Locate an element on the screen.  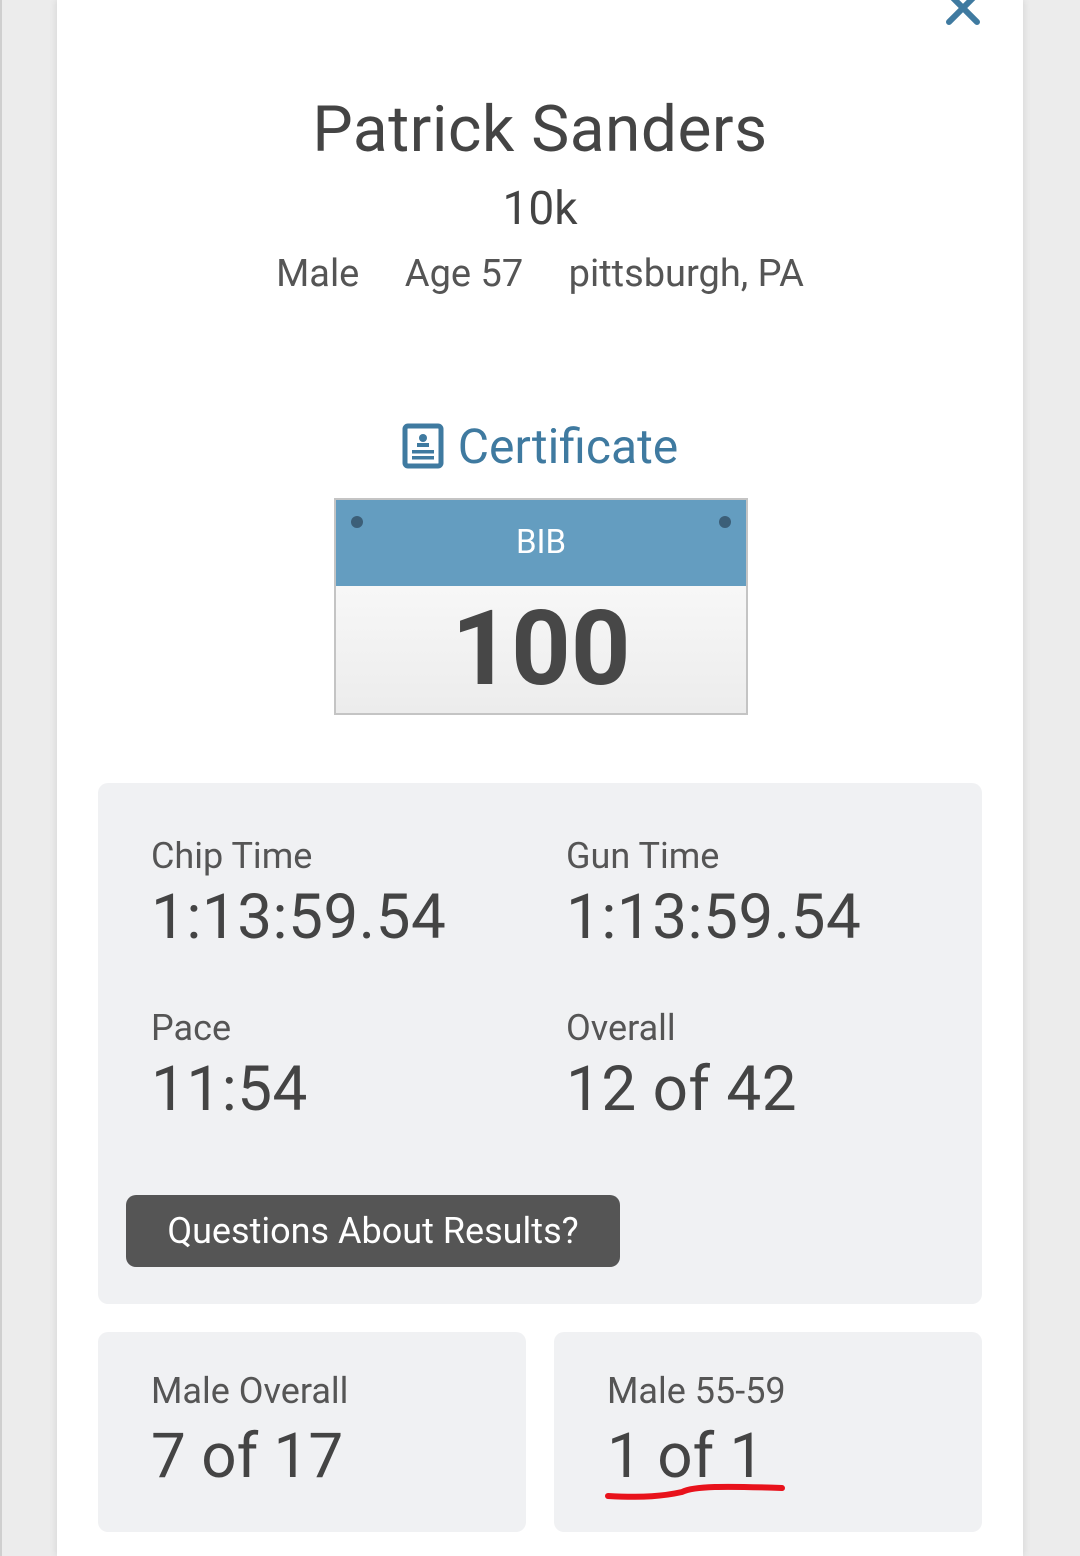
gender-overall-box: Male Overall 7 of 17 is located at coordinates (312, 1432).